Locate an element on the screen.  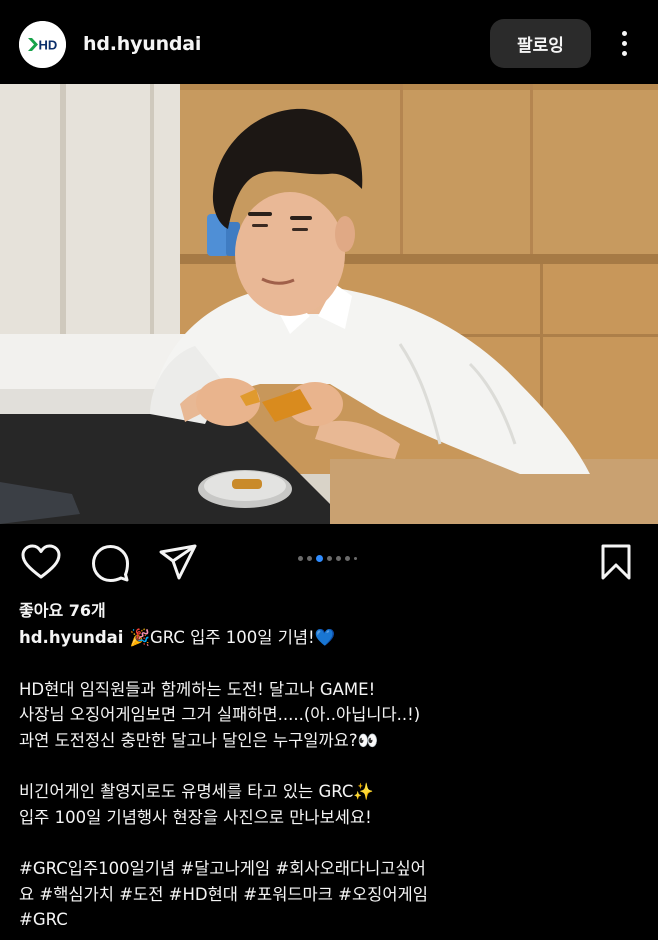
bookmark-icon is located at coordinates (616, 562).